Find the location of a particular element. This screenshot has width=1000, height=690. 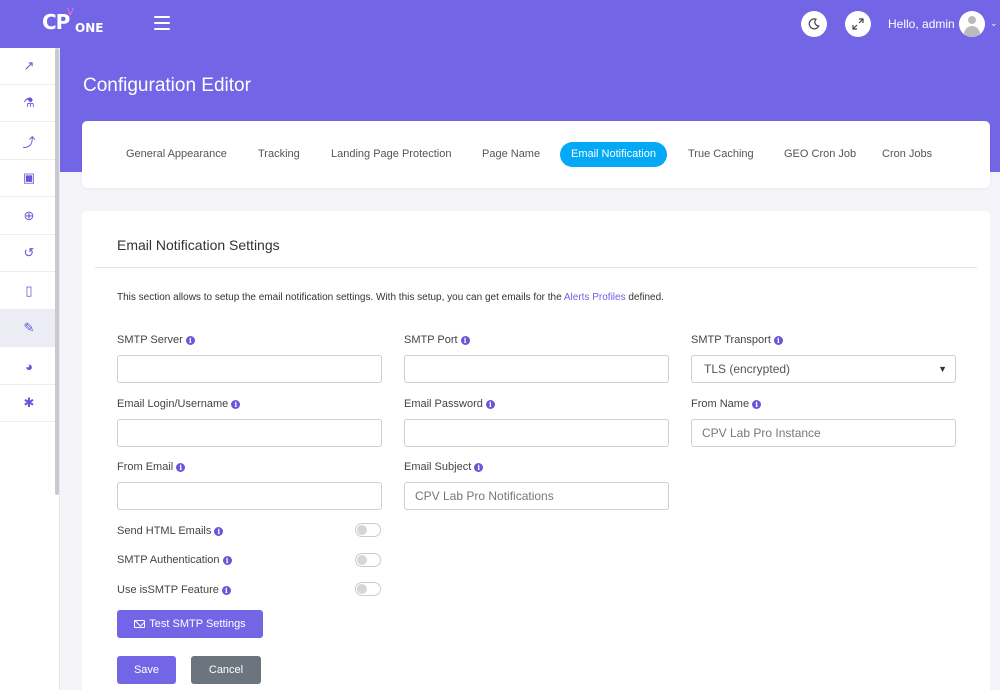

envelope-icon is located at coordinates (140, 624).